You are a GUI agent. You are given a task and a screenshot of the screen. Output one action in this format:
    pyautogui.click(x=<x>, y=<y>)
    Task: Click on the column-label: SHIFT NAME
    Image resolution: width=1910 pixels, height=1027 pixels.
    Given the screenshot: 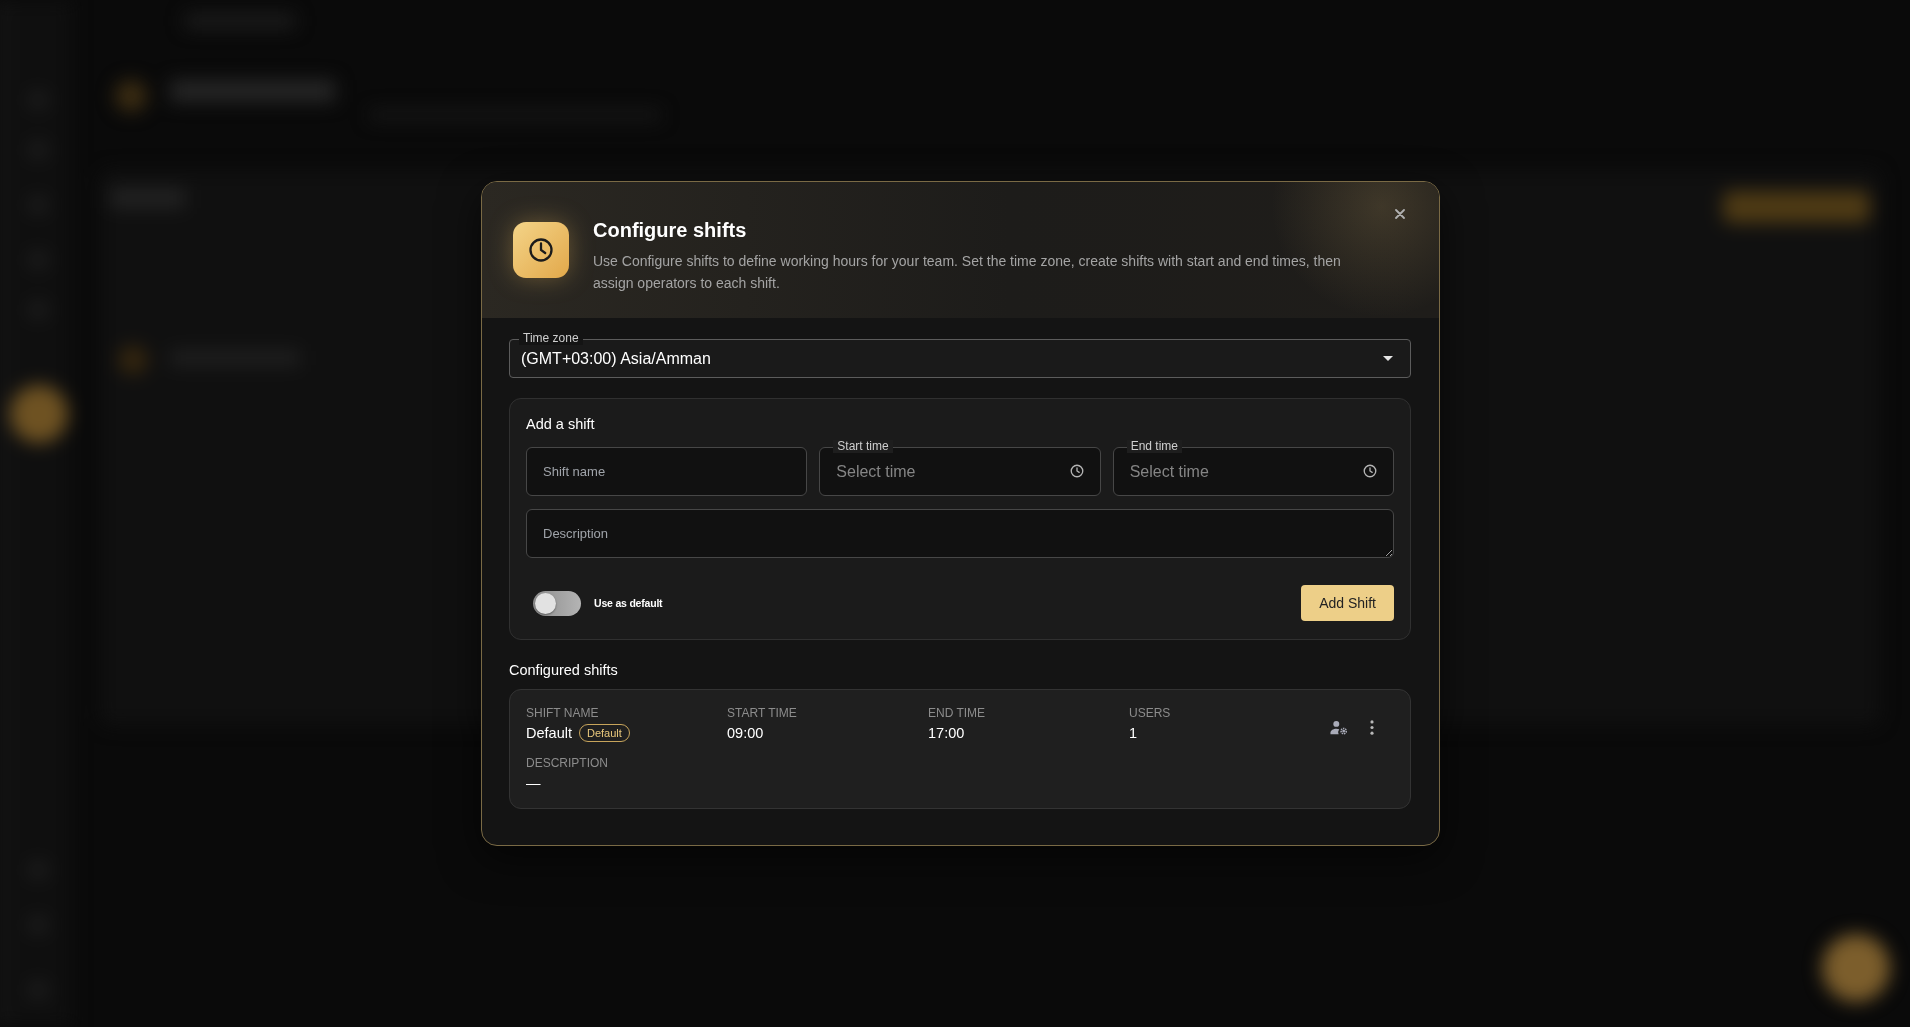 What is the action you would take?
    pyautogui.click(x=563, y=713)
    